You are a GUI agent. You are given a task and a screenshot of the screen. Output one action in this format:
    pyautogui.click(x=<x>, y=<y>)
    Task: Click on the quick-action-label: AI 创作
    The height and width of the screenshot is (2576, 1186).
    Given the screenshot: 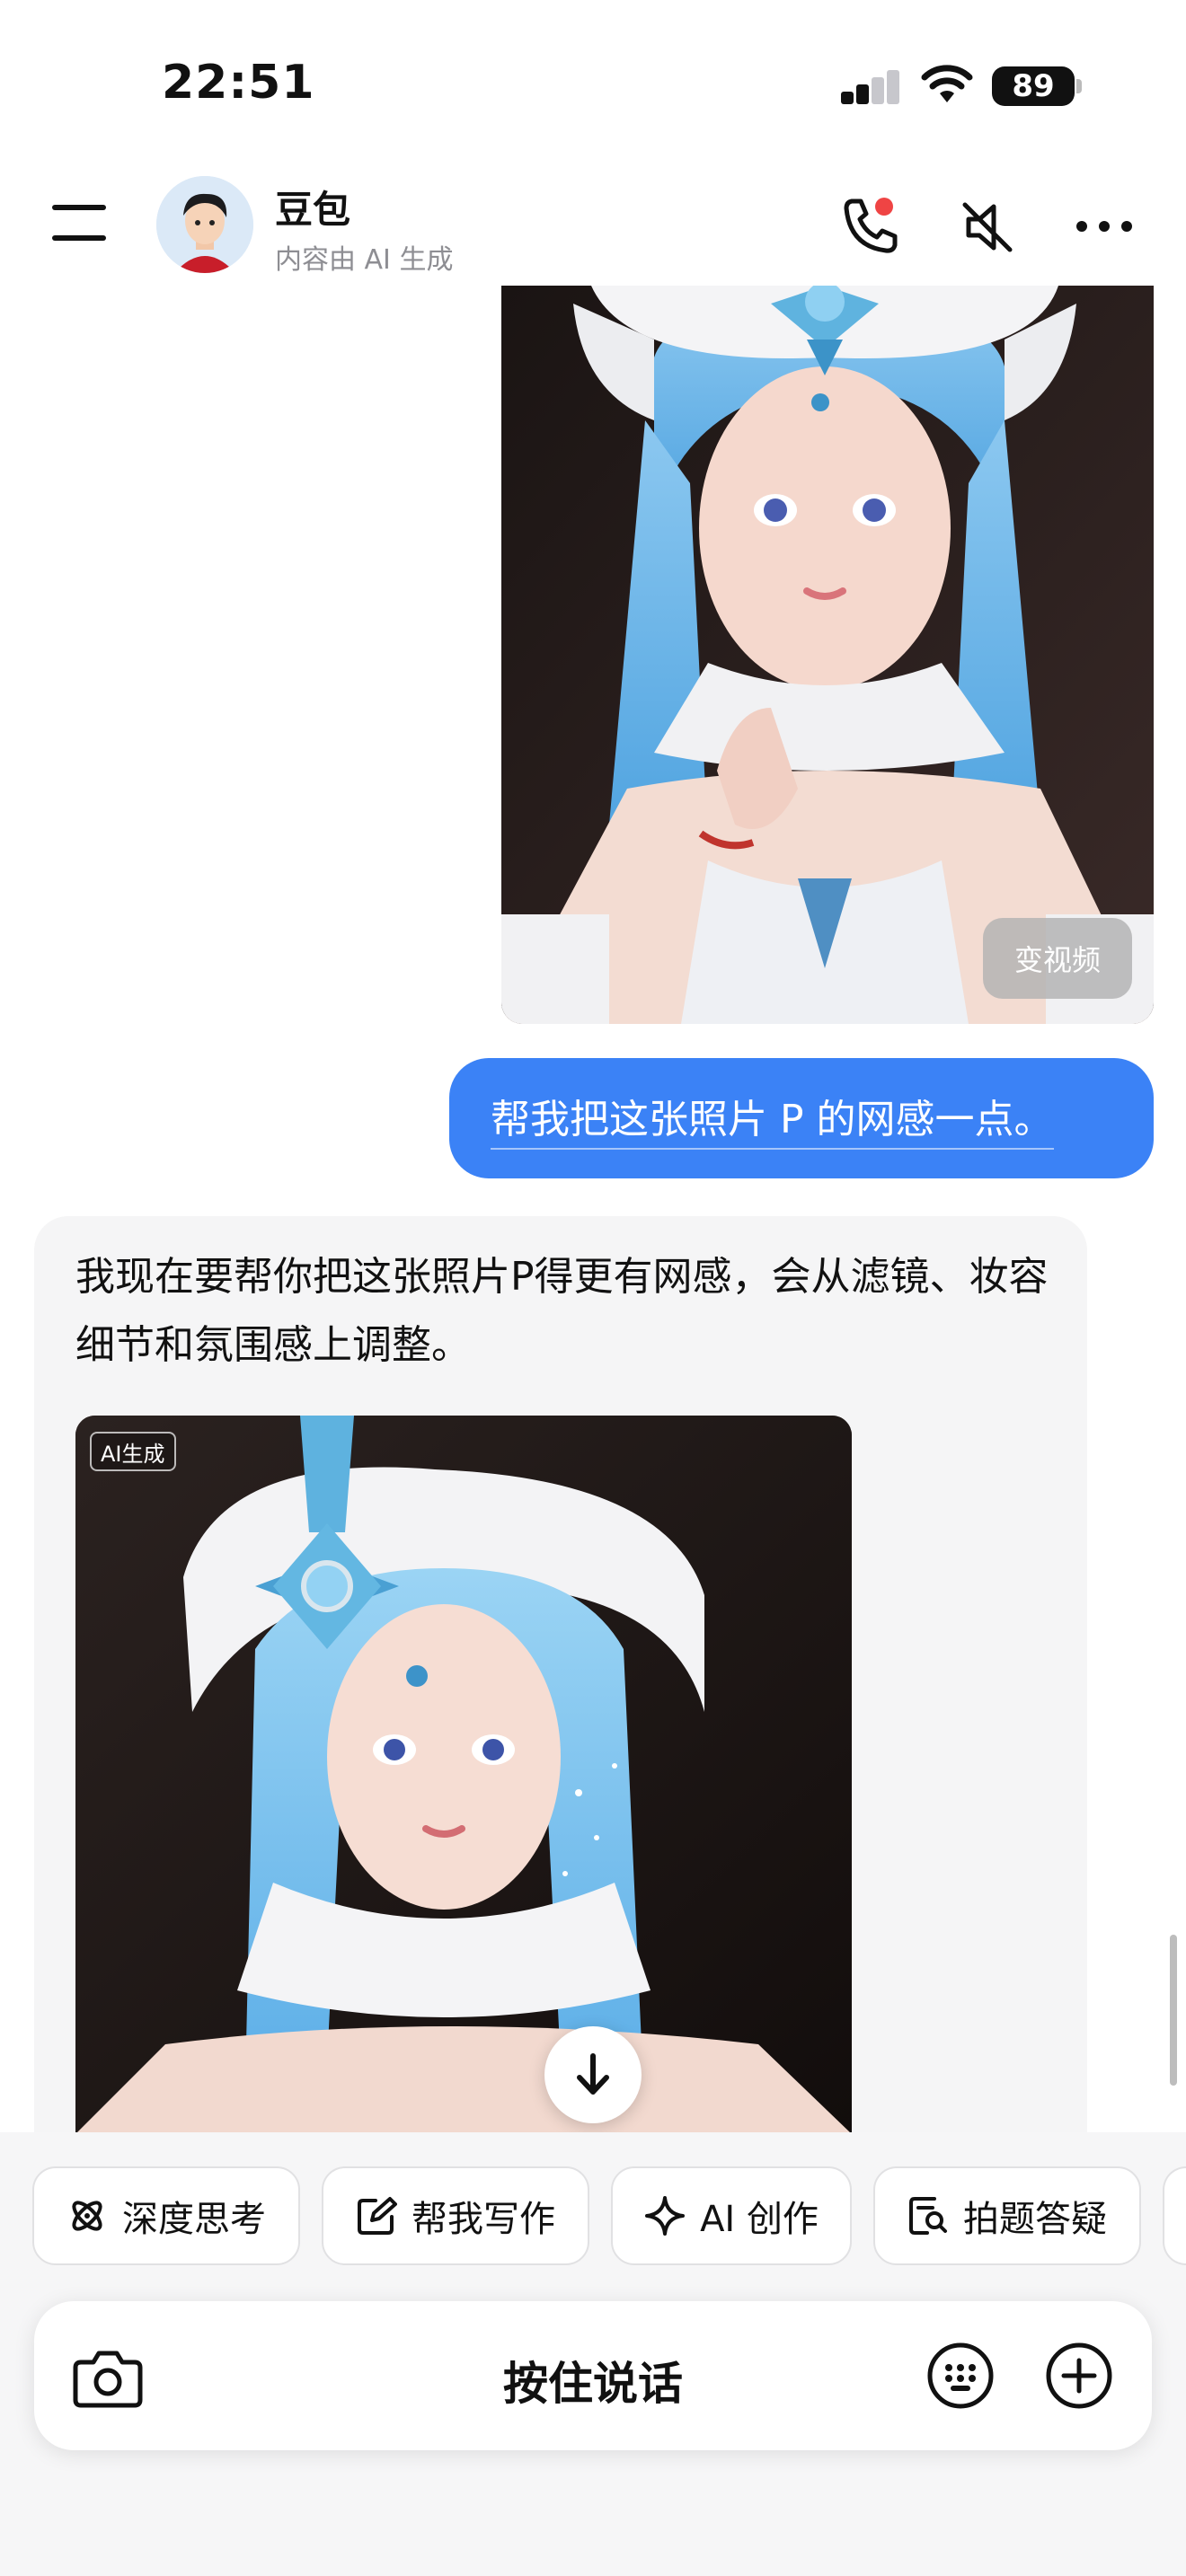 What is the action you would take?
    pyautogui.click(x=759, y=2219)
    